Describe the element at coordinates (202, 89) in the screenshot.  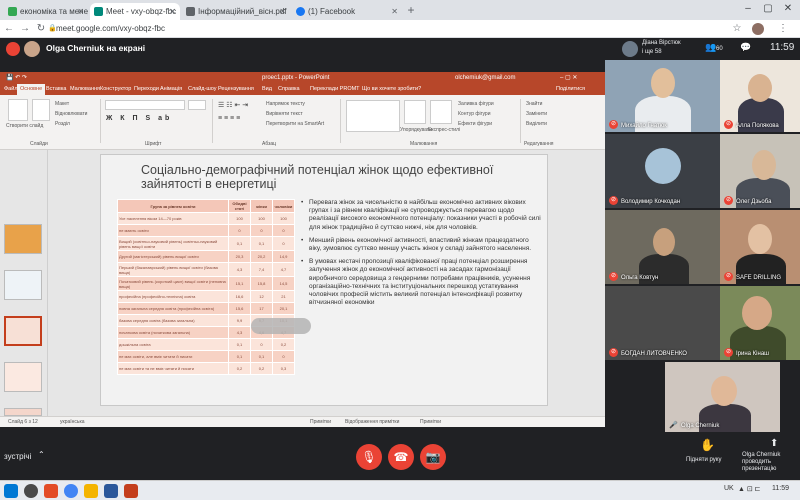
I see `ppt-tab-slideshow: Слайд-шоу` at that location.